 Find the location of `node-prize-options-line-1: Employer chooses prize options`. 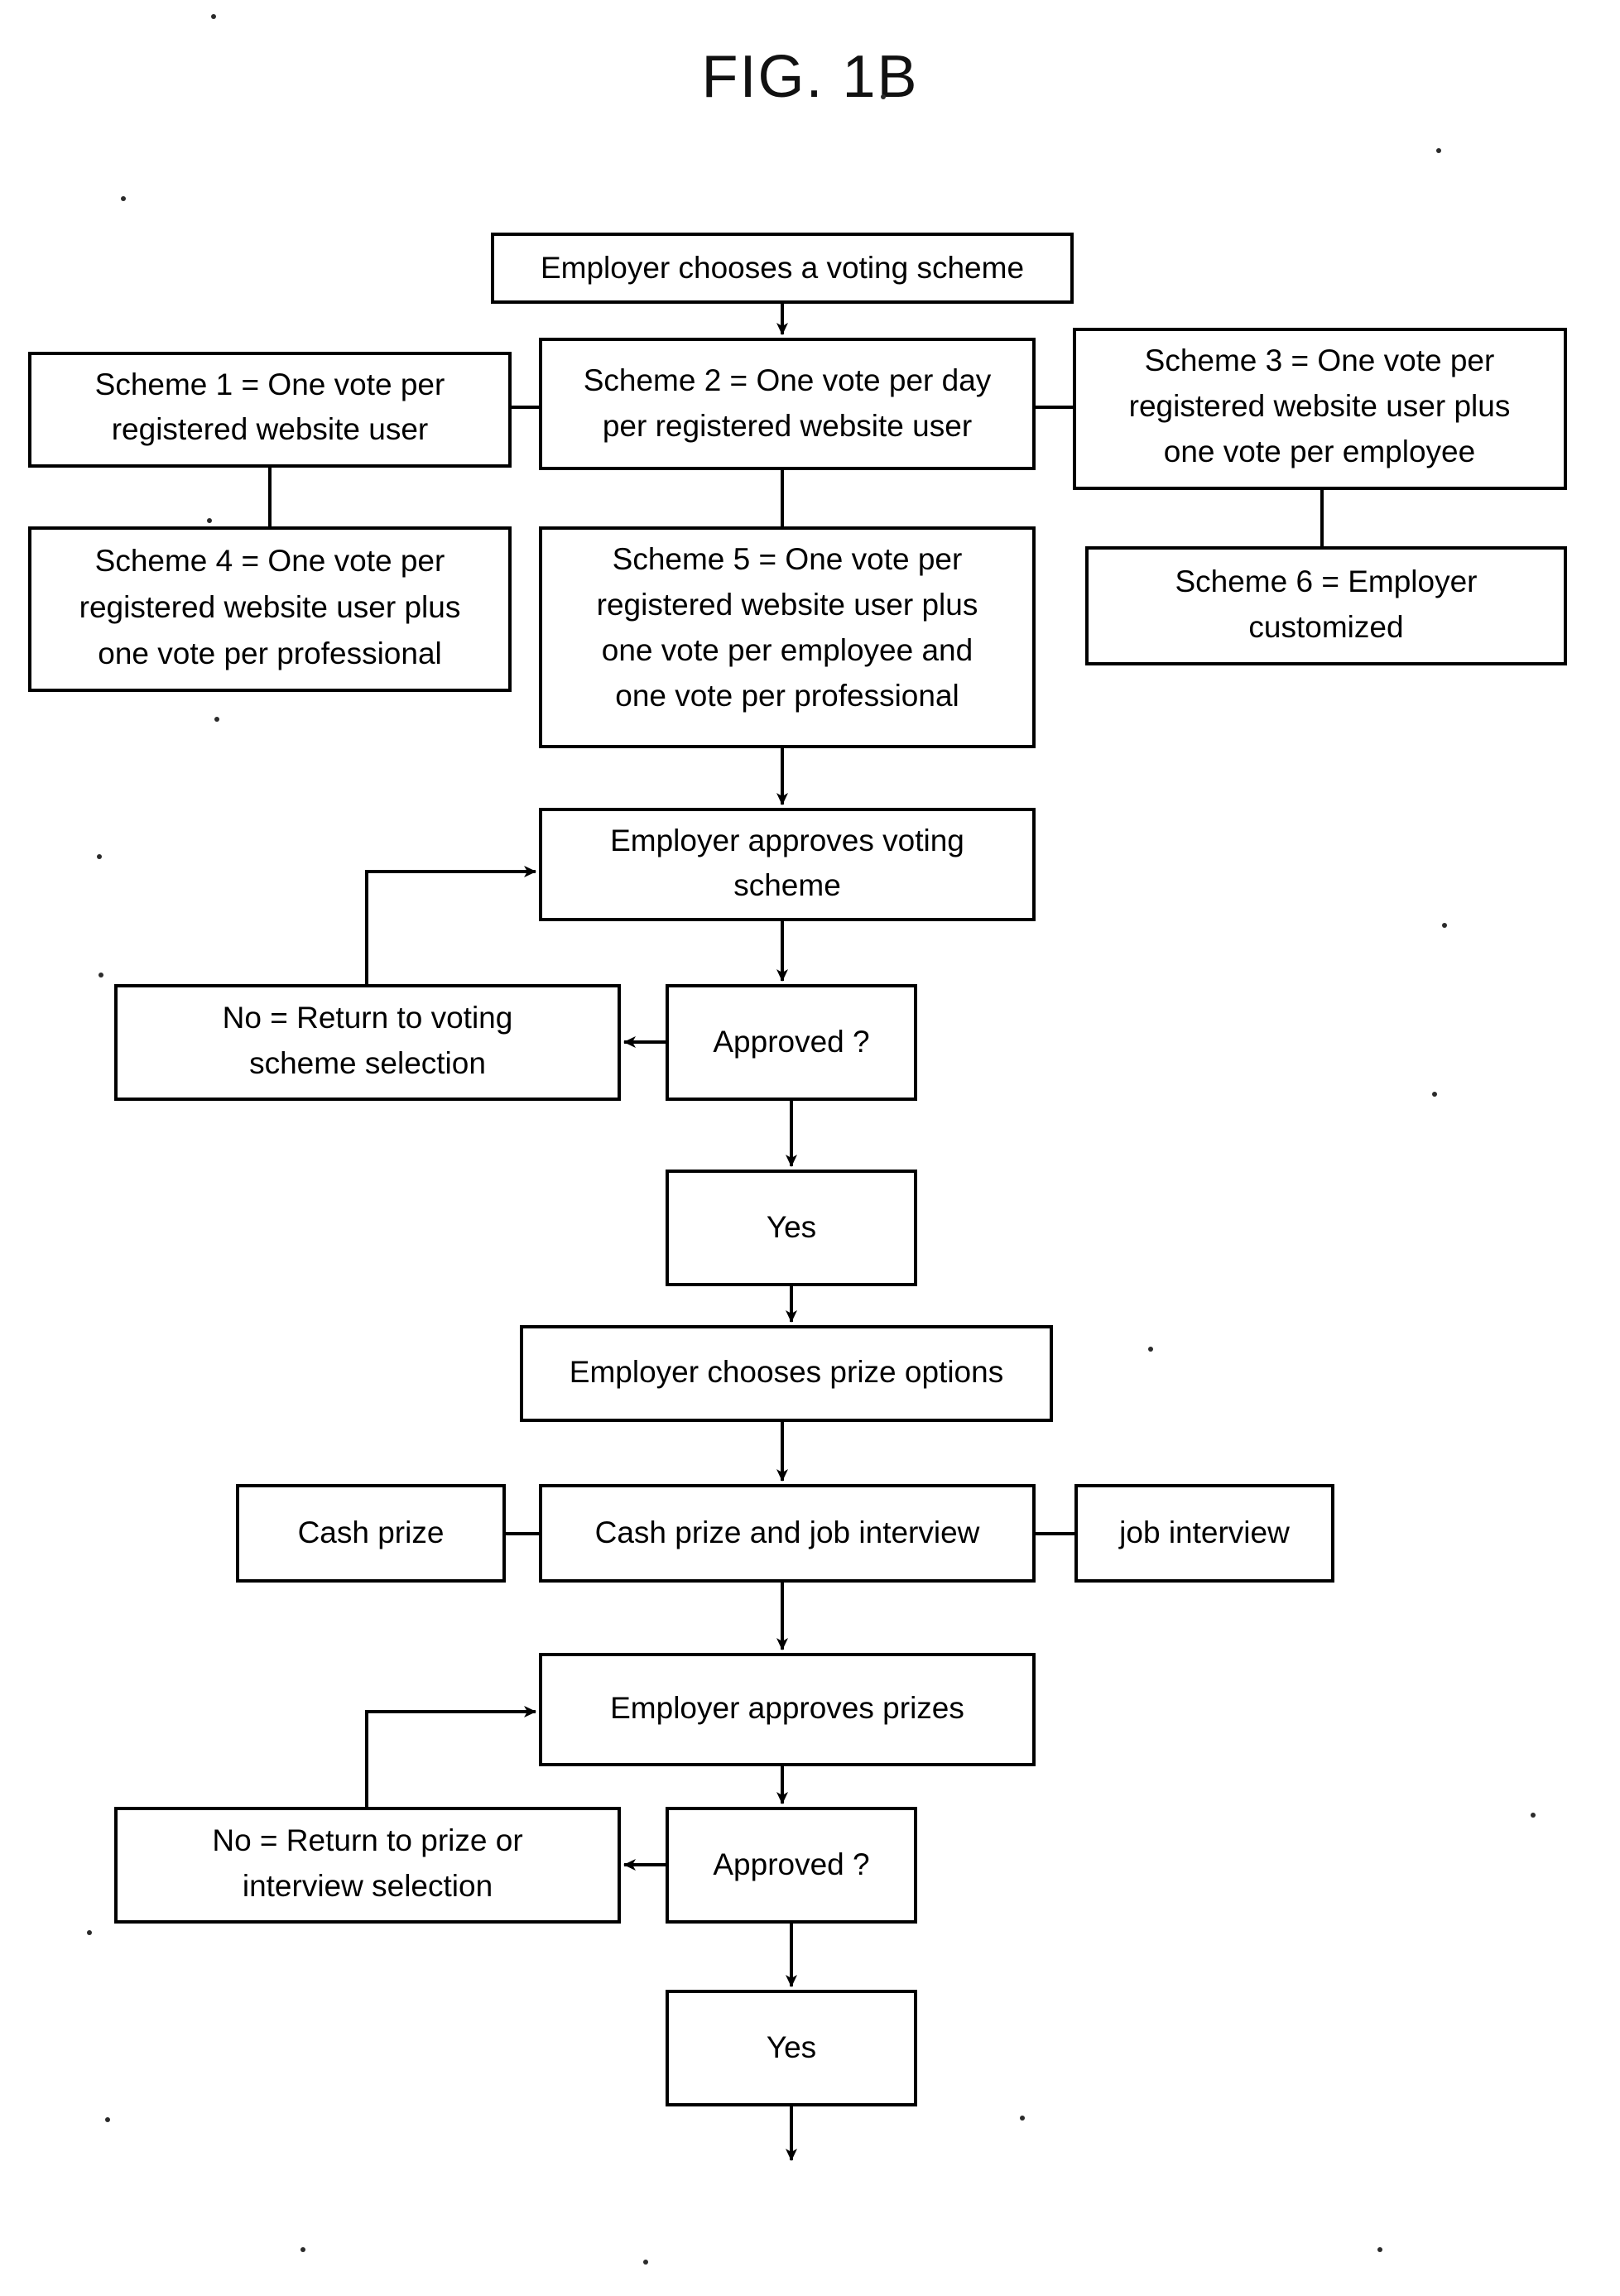

node-prize-options-line-1: Employer chooses prize options is located at coordinates (786, 1372).